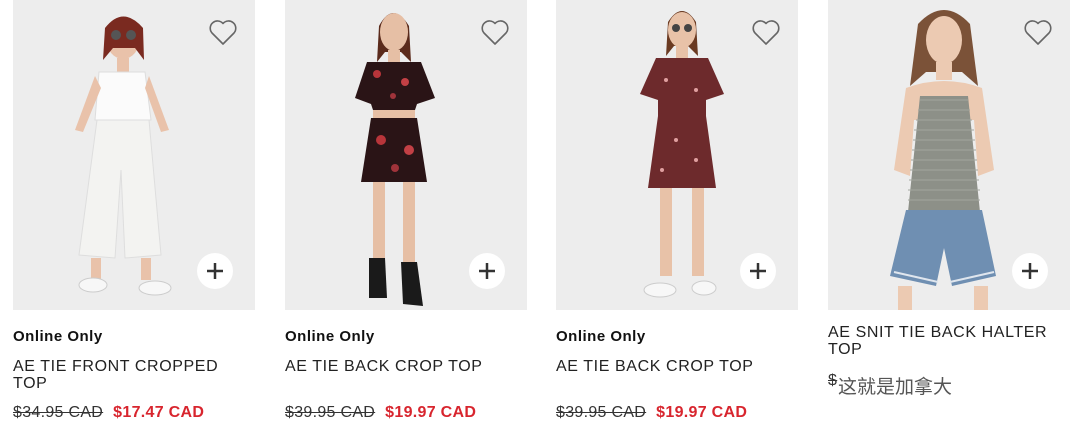 This screenshot has width=1080, height=430. What do you see at coordinates (895, 387) in the screenshot?
I see `watermark-text: 这就是加拿大` at bounding box center [895, 387].